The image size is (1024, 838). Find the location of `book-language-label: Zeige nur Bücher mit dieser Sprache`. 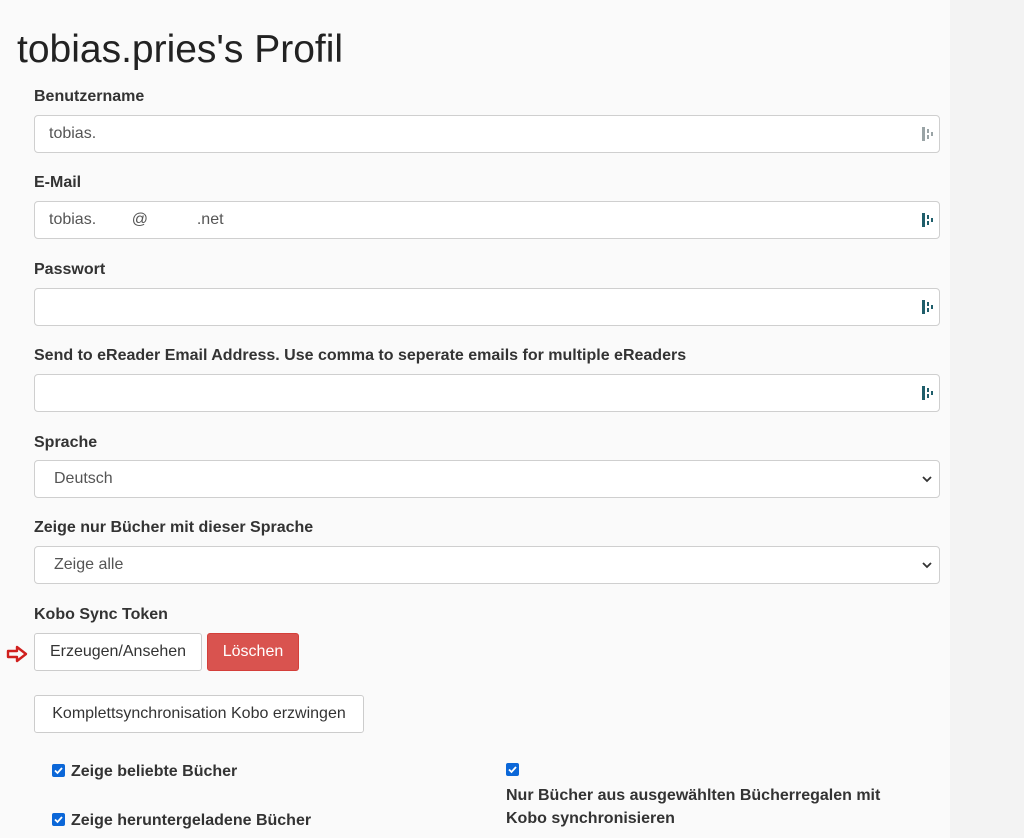

book-language-label: Zeige nur Bücher mit dieser Sprache is located at coordinates (174, 527).